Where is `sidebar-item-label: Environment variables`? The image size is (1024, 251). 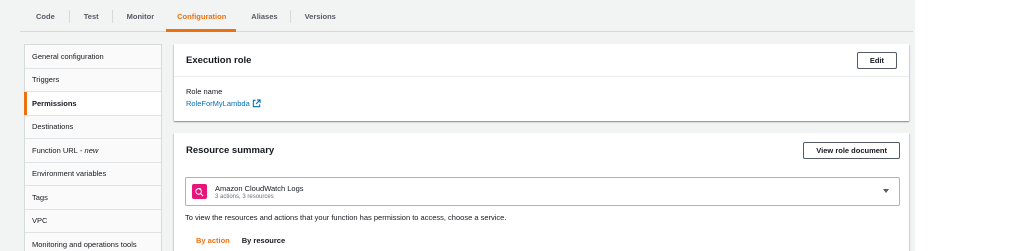
sidebar-item-label: Environment variables is located at coordinates (69, 174).